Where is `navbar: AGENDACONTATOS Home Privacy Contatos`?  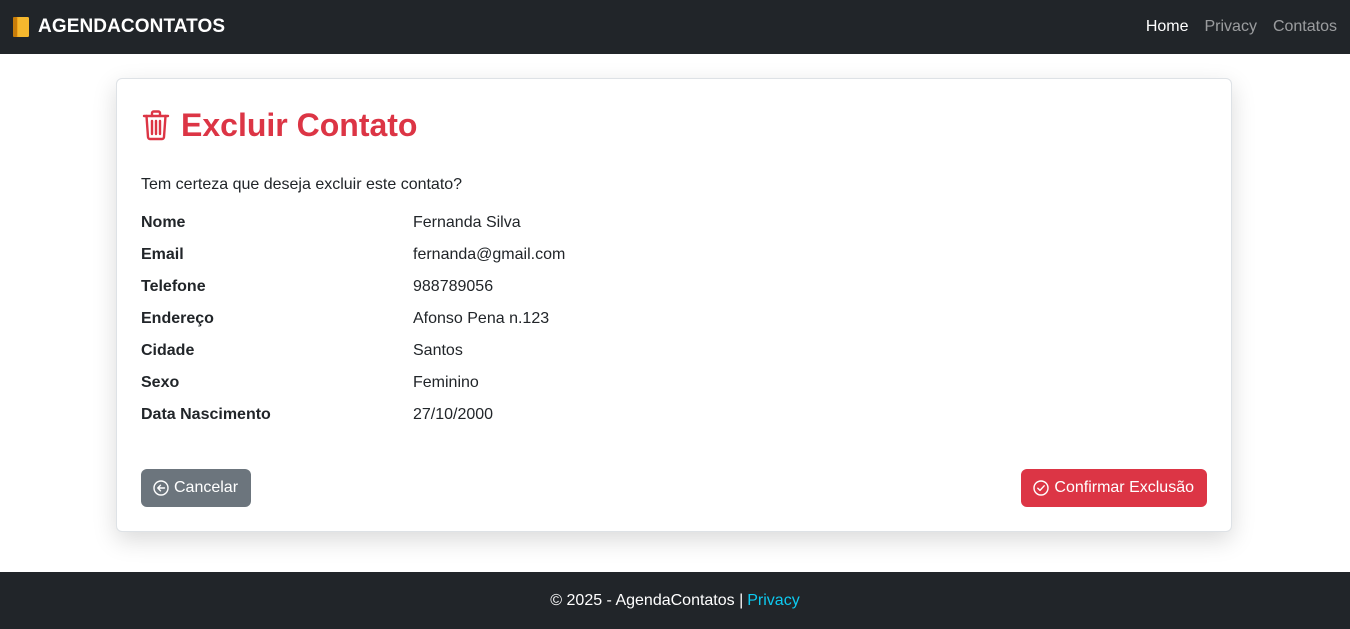 navbar: AGENDACONTATOS Home Privacy Contatos is located at coordinates (675, 27).